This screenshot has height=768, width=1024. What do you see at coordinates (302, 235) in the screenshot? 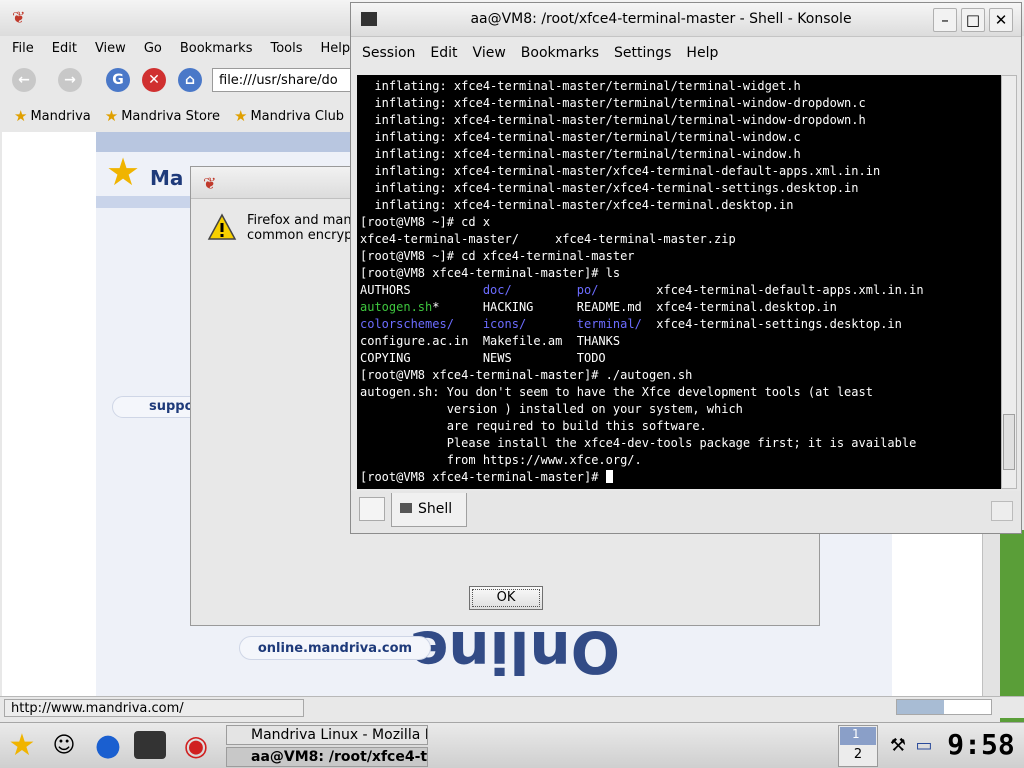
I see `dialog-message-line: common encrypt` at bounding box center [302, 235].